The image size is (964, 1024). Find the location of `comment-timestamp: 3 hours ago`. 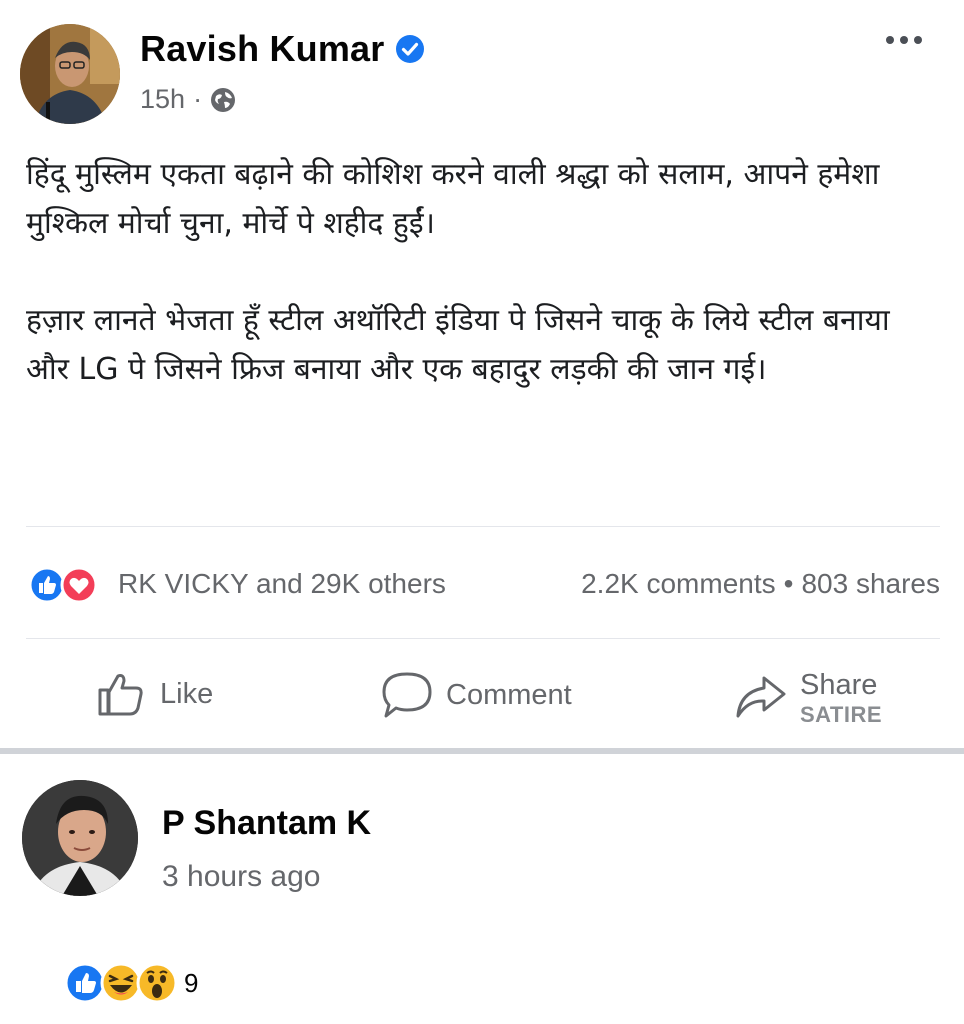

comment-timestamp: 3 hours ago is located at coordinates (241, 876).